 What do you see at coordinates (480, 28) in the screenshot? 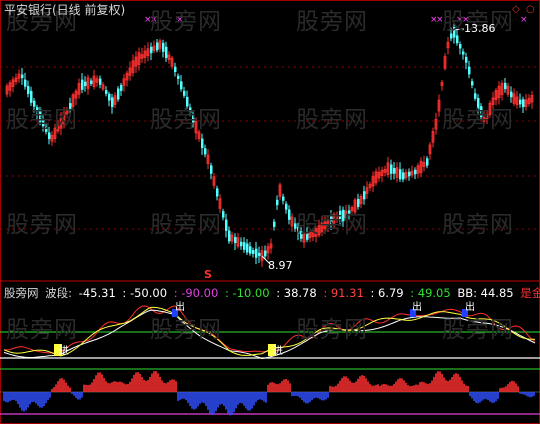
I see `high-price-label: 13.86` at bounding box center [480, 28].